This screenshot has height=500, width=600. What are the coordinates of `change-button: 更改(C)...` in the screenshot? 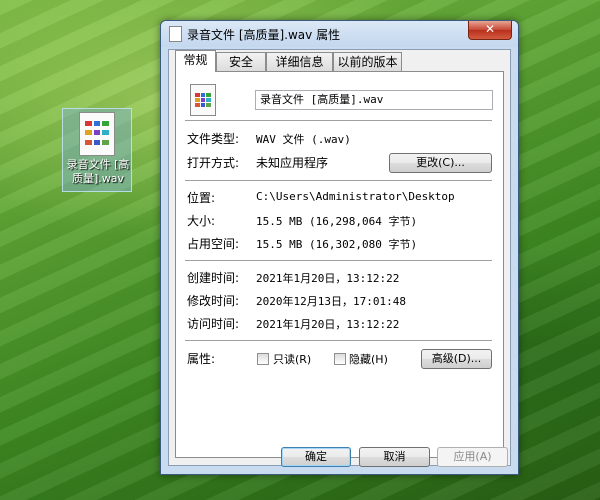 It's located at (440, 163).